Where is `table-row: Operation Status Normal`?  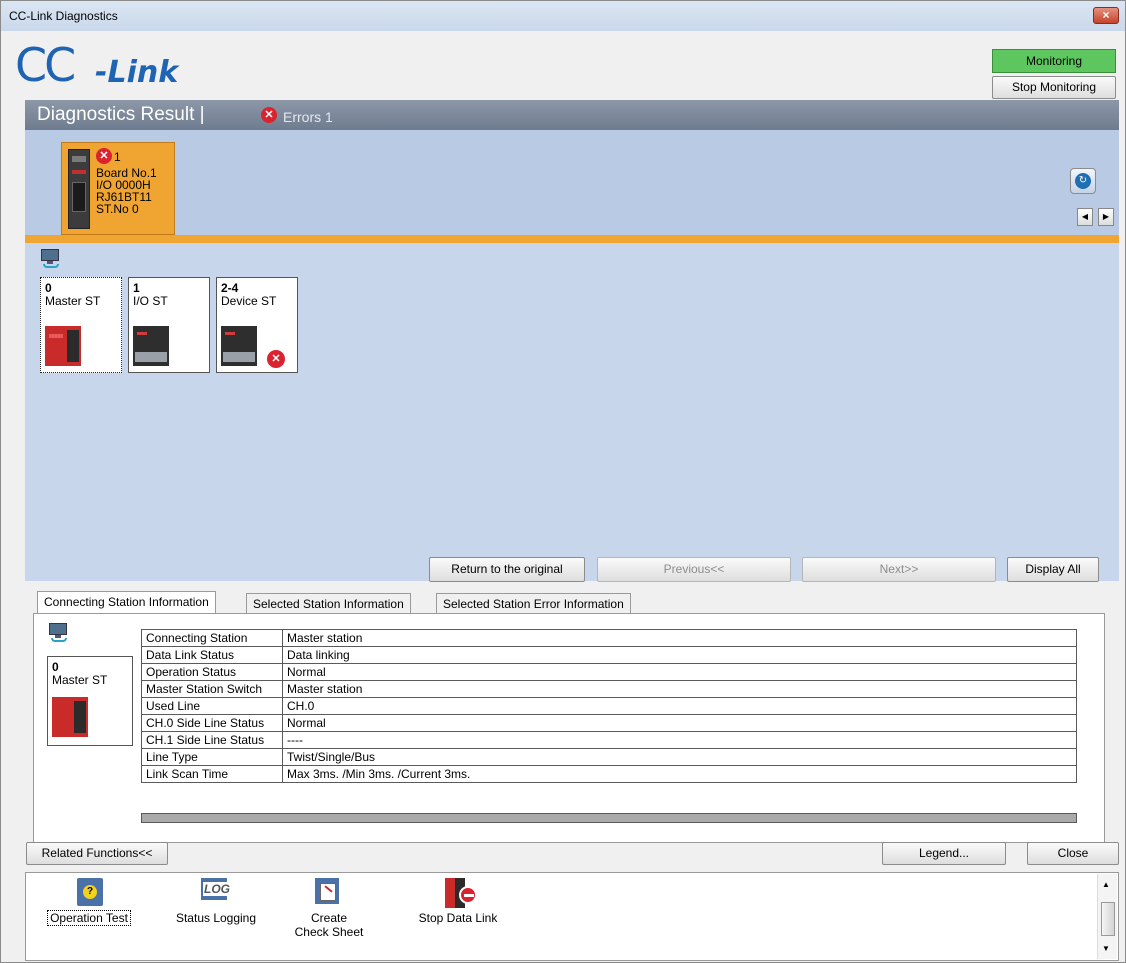 table-row: Operation Status Normal is located at coordinates (609, 672).